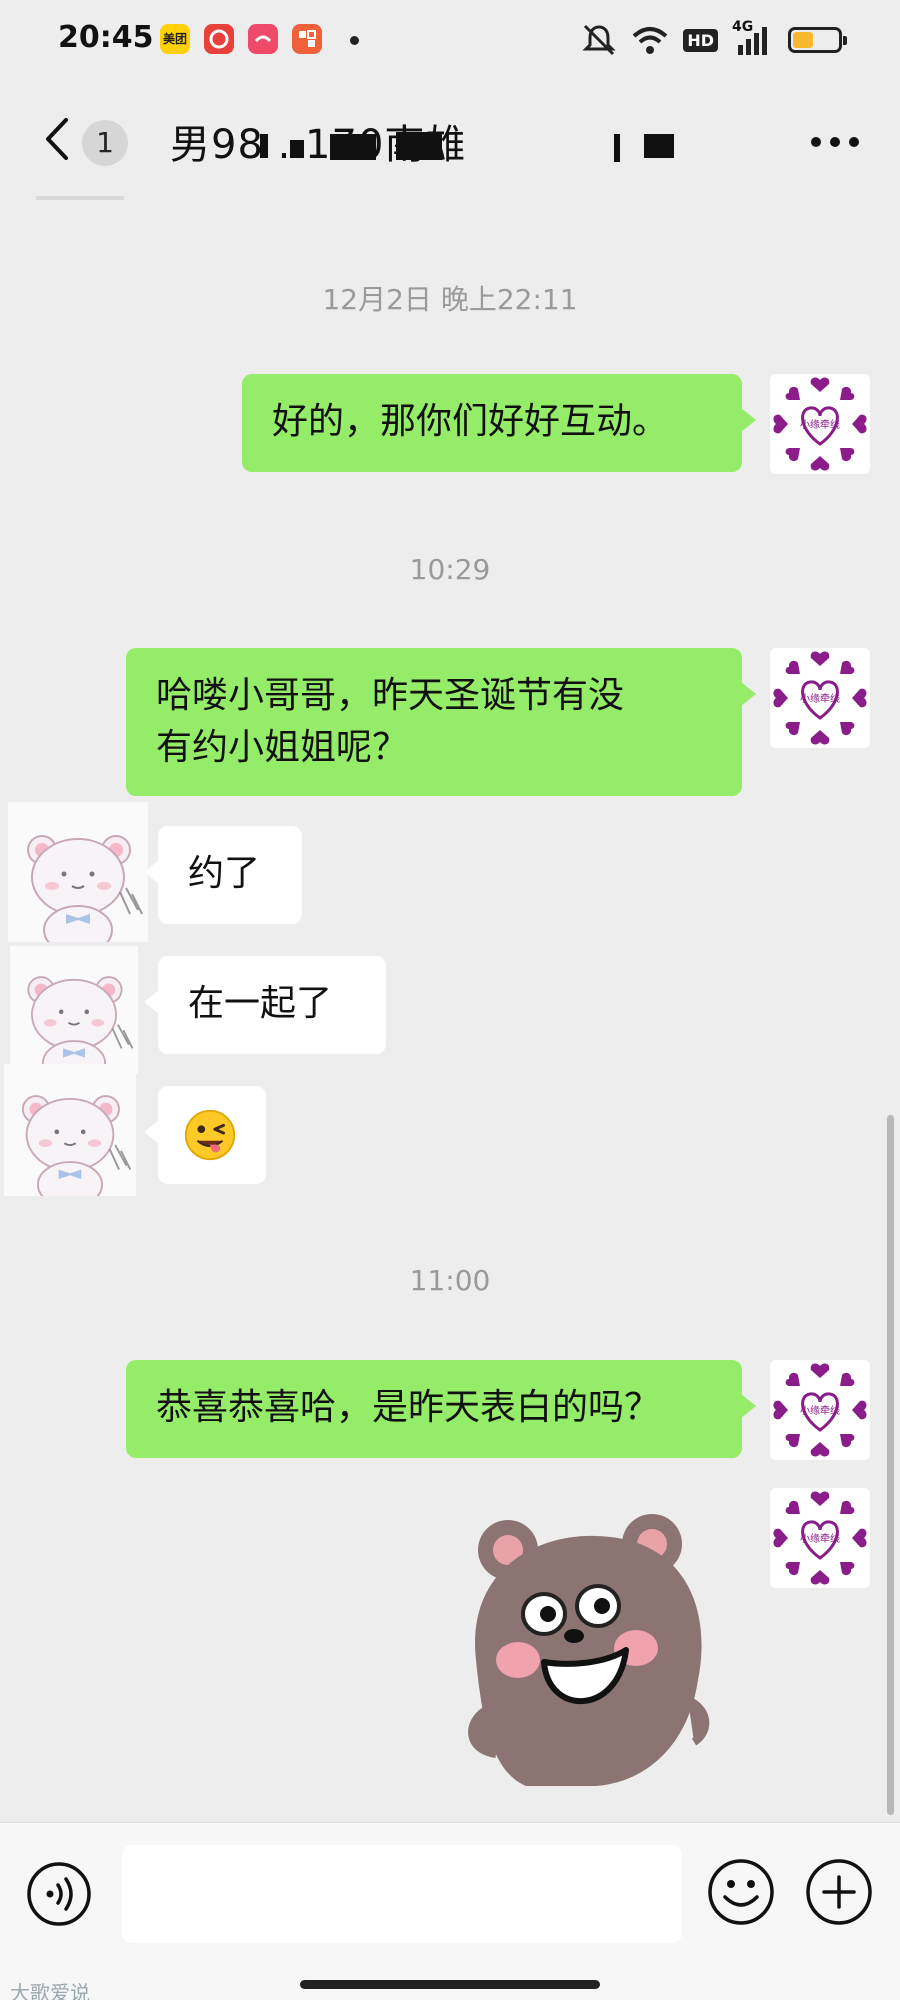  I want to click on back-icon, so click(58, 139).